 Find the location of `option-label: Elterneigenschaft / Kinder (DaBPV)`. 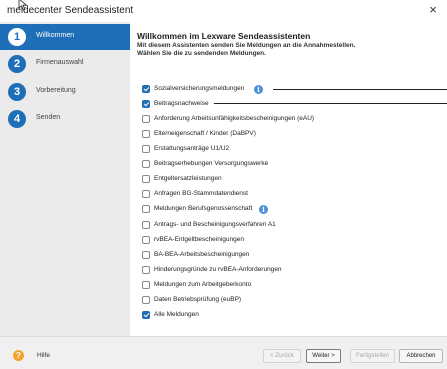

option-label: Elterneigenschaft / Kinder (DaBPV) is located at coordinates (205, 133).